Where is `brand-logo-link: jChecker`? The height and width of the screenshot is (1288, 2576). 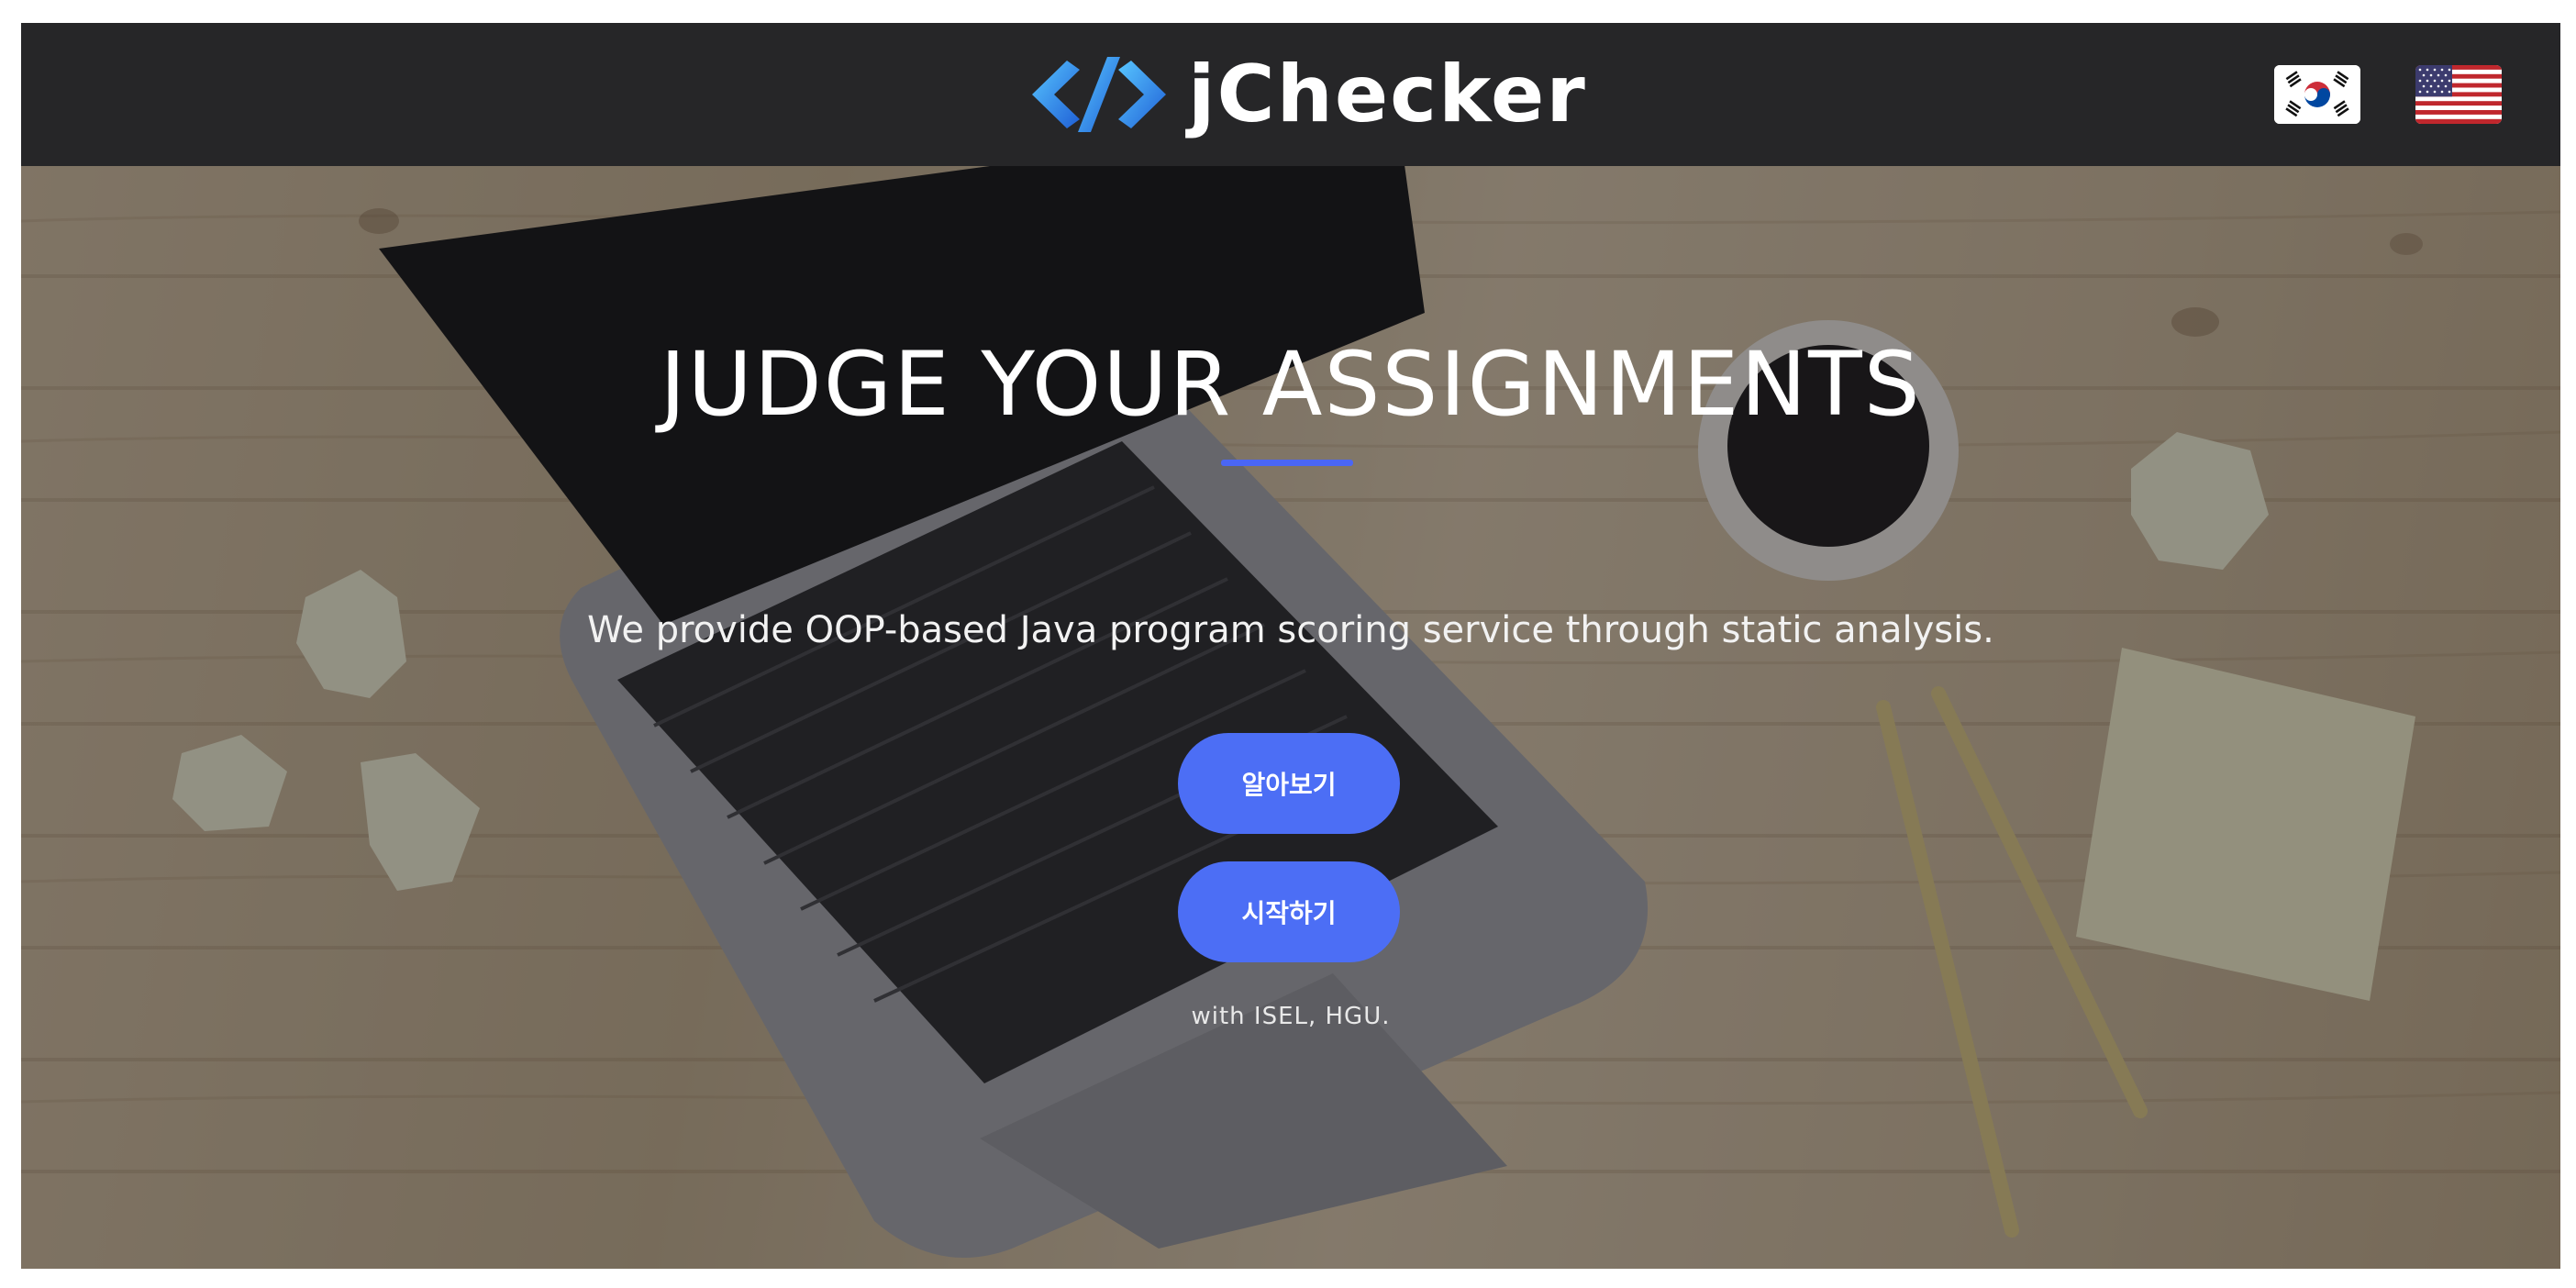
brand-logo-link: jChecker is located at coordinates (1308, 94).